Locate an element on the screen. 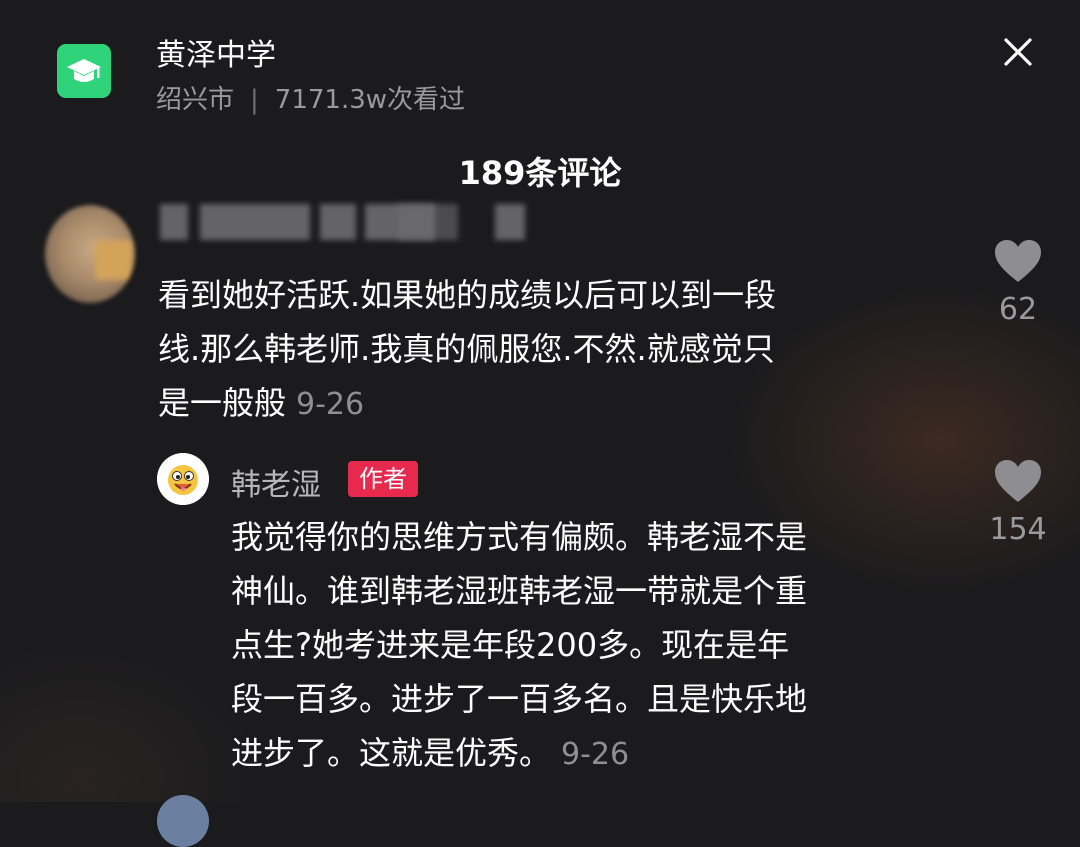 The image size is (1080, 847). page-title: 黄泽中学 is located at coordinates (216, 52).